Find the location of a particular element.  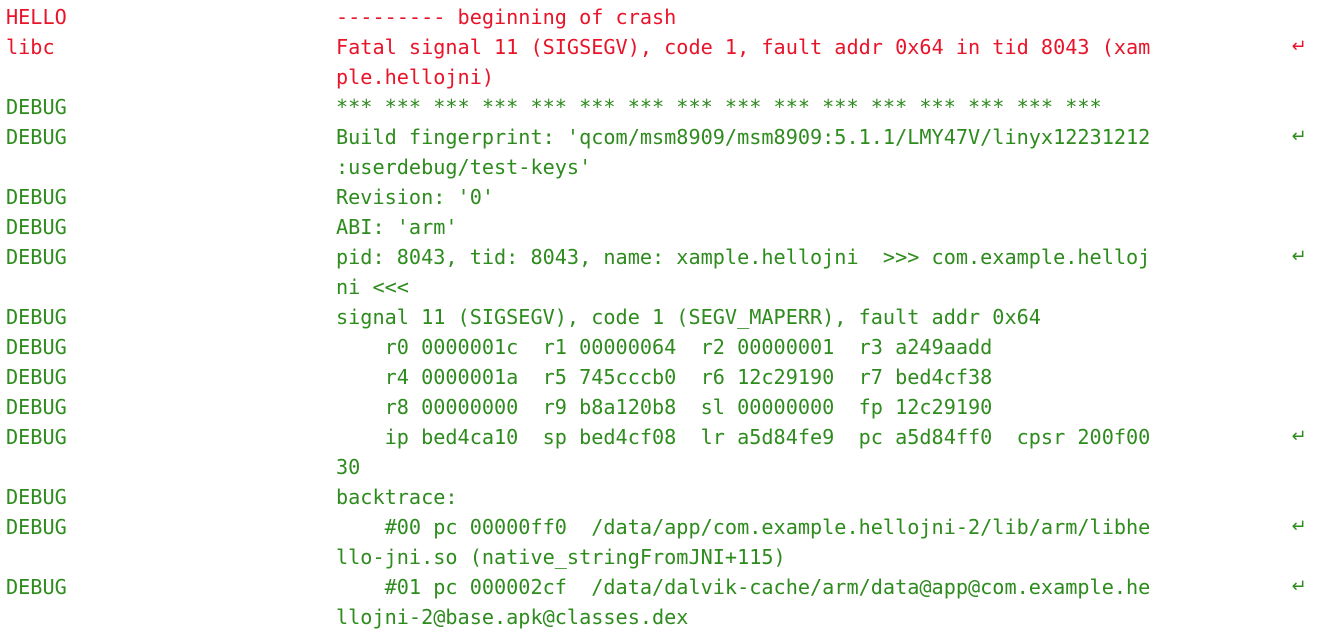

log-message: :userdebug/test-keys' is located at coordinates (464, 167).